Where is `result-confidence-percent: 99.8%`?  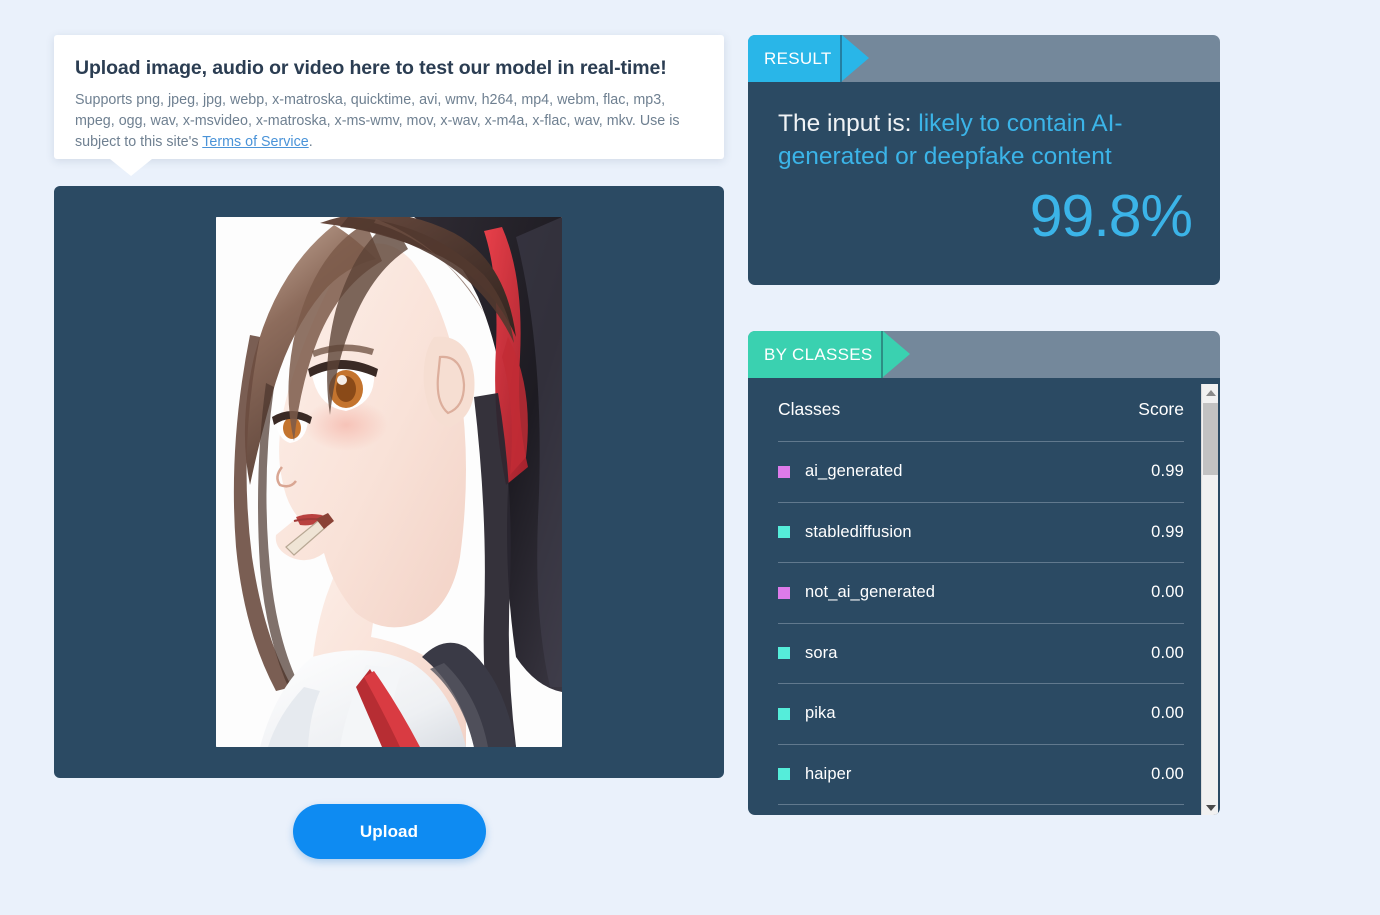
result-confidence-percent: 99.8% is located at coordinates (1111, 216).